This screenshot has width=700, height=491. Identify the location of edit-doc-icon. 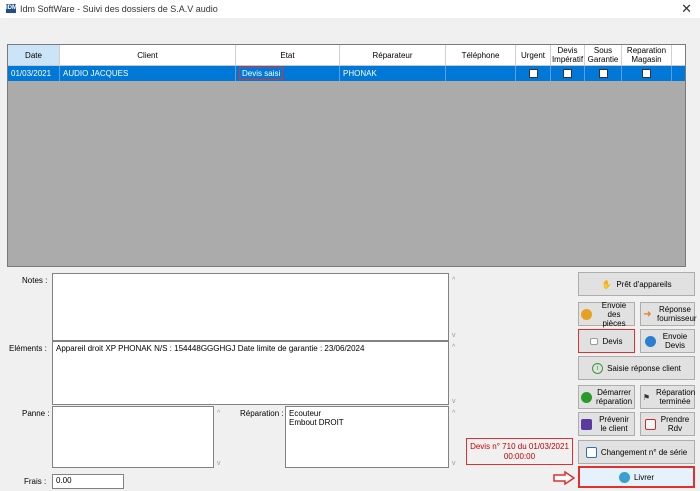
(591, 452).